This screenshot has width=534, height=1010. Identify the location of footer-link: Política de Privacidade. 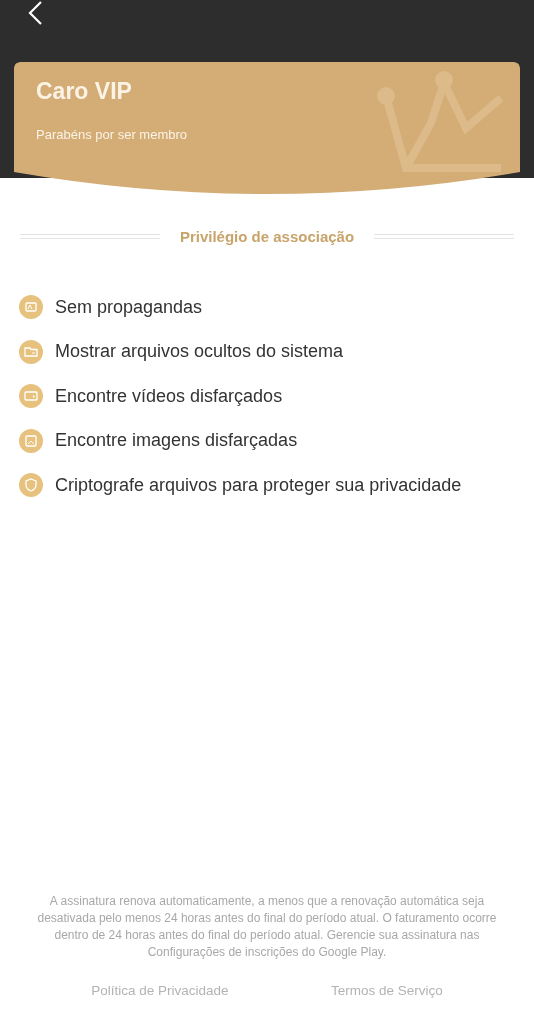
(160, 990).